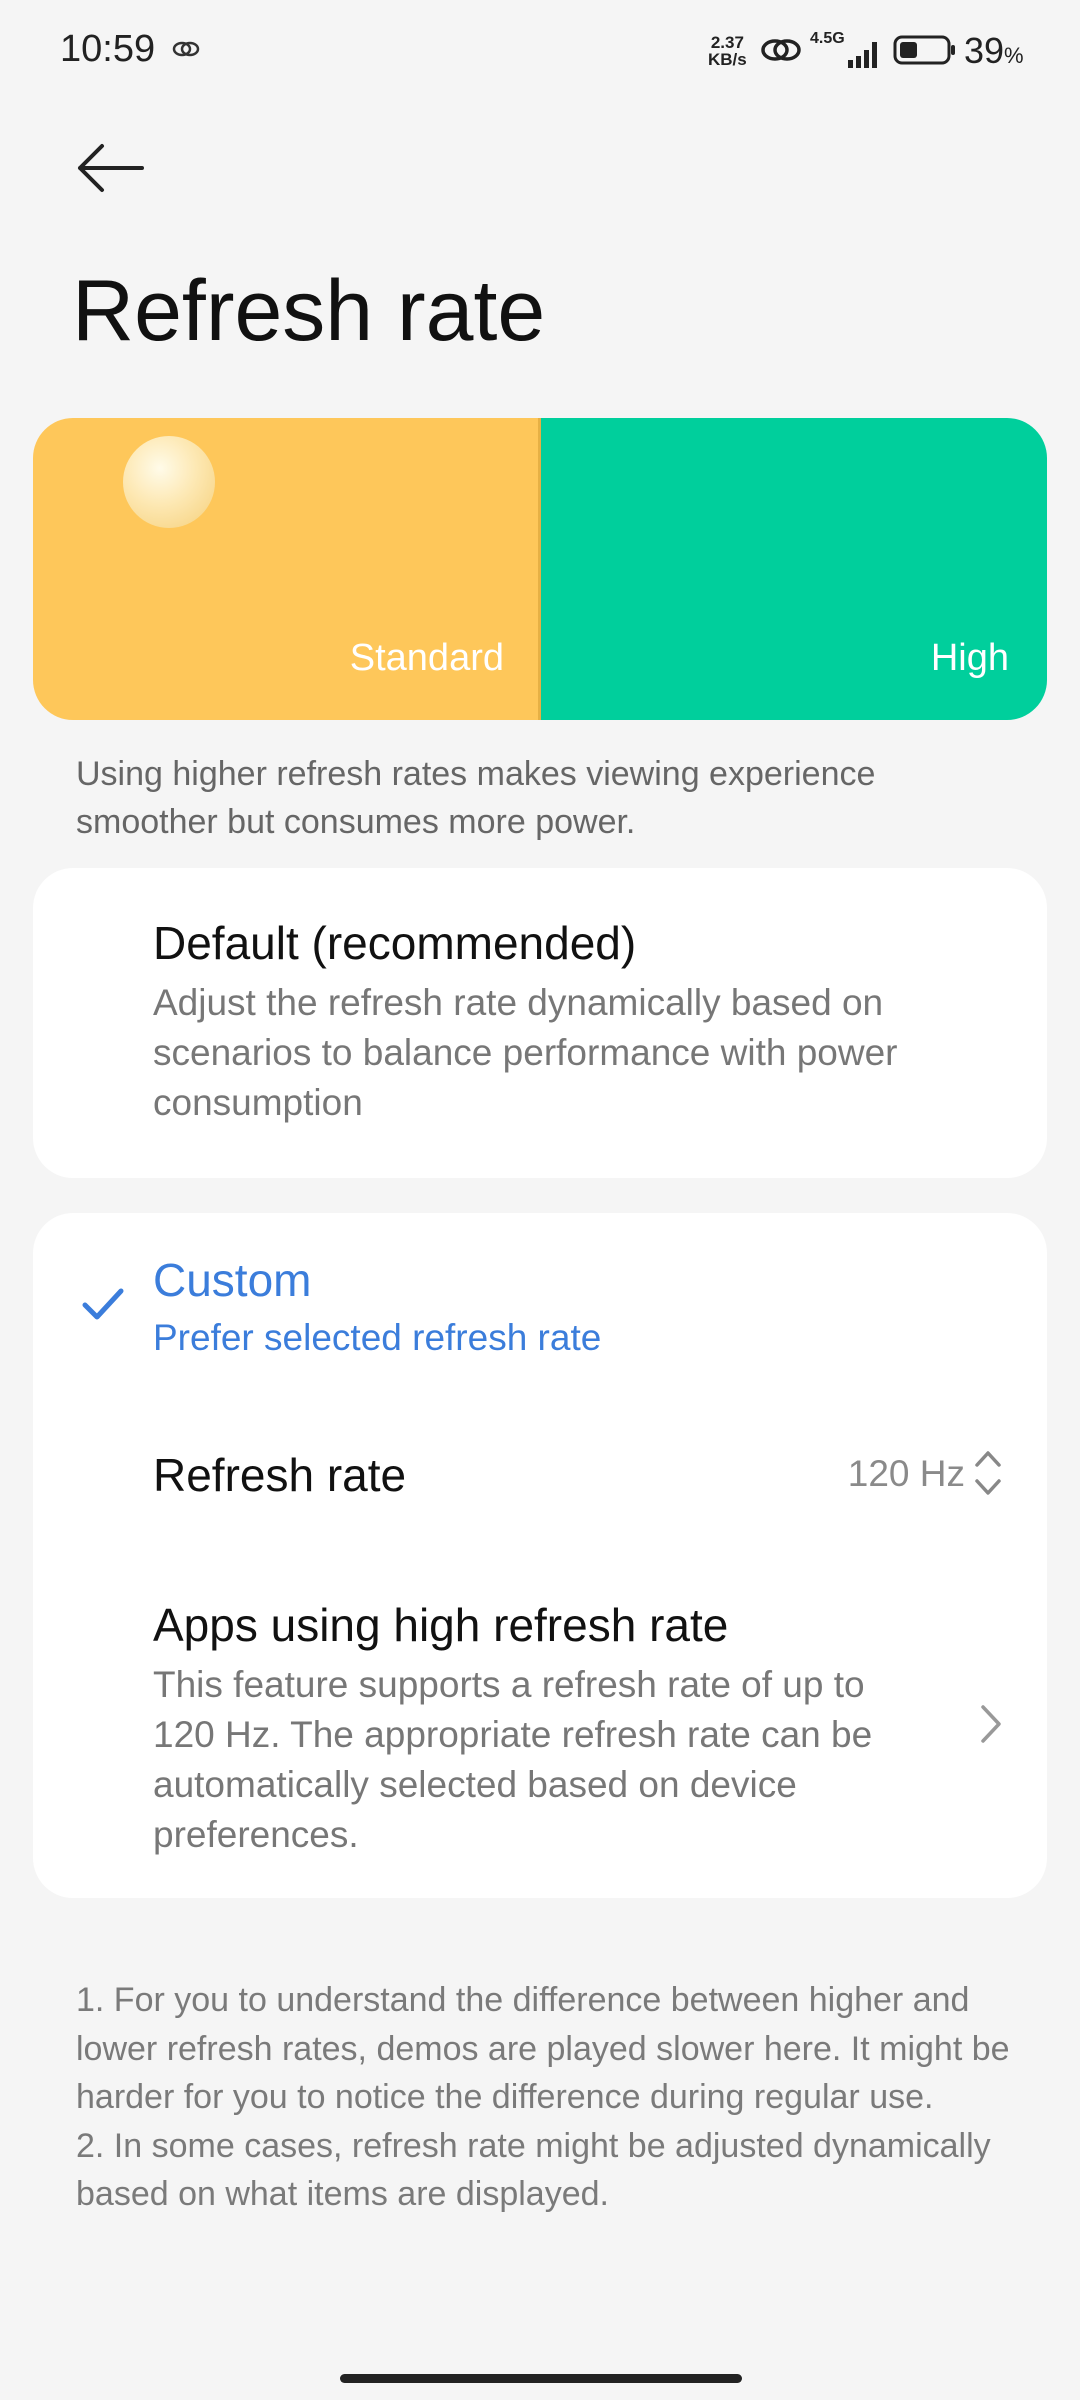 The width and height of the screenshot is (1080, 2400). I want to click on link-icon, so click(186, 49).